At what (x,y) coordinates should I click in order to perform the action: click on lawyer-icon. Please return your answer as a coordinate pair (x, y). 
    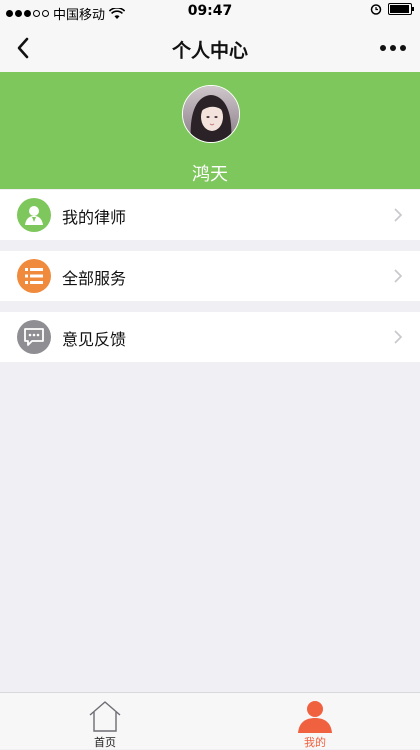
    Looking at the image, I should click on (34, 215).